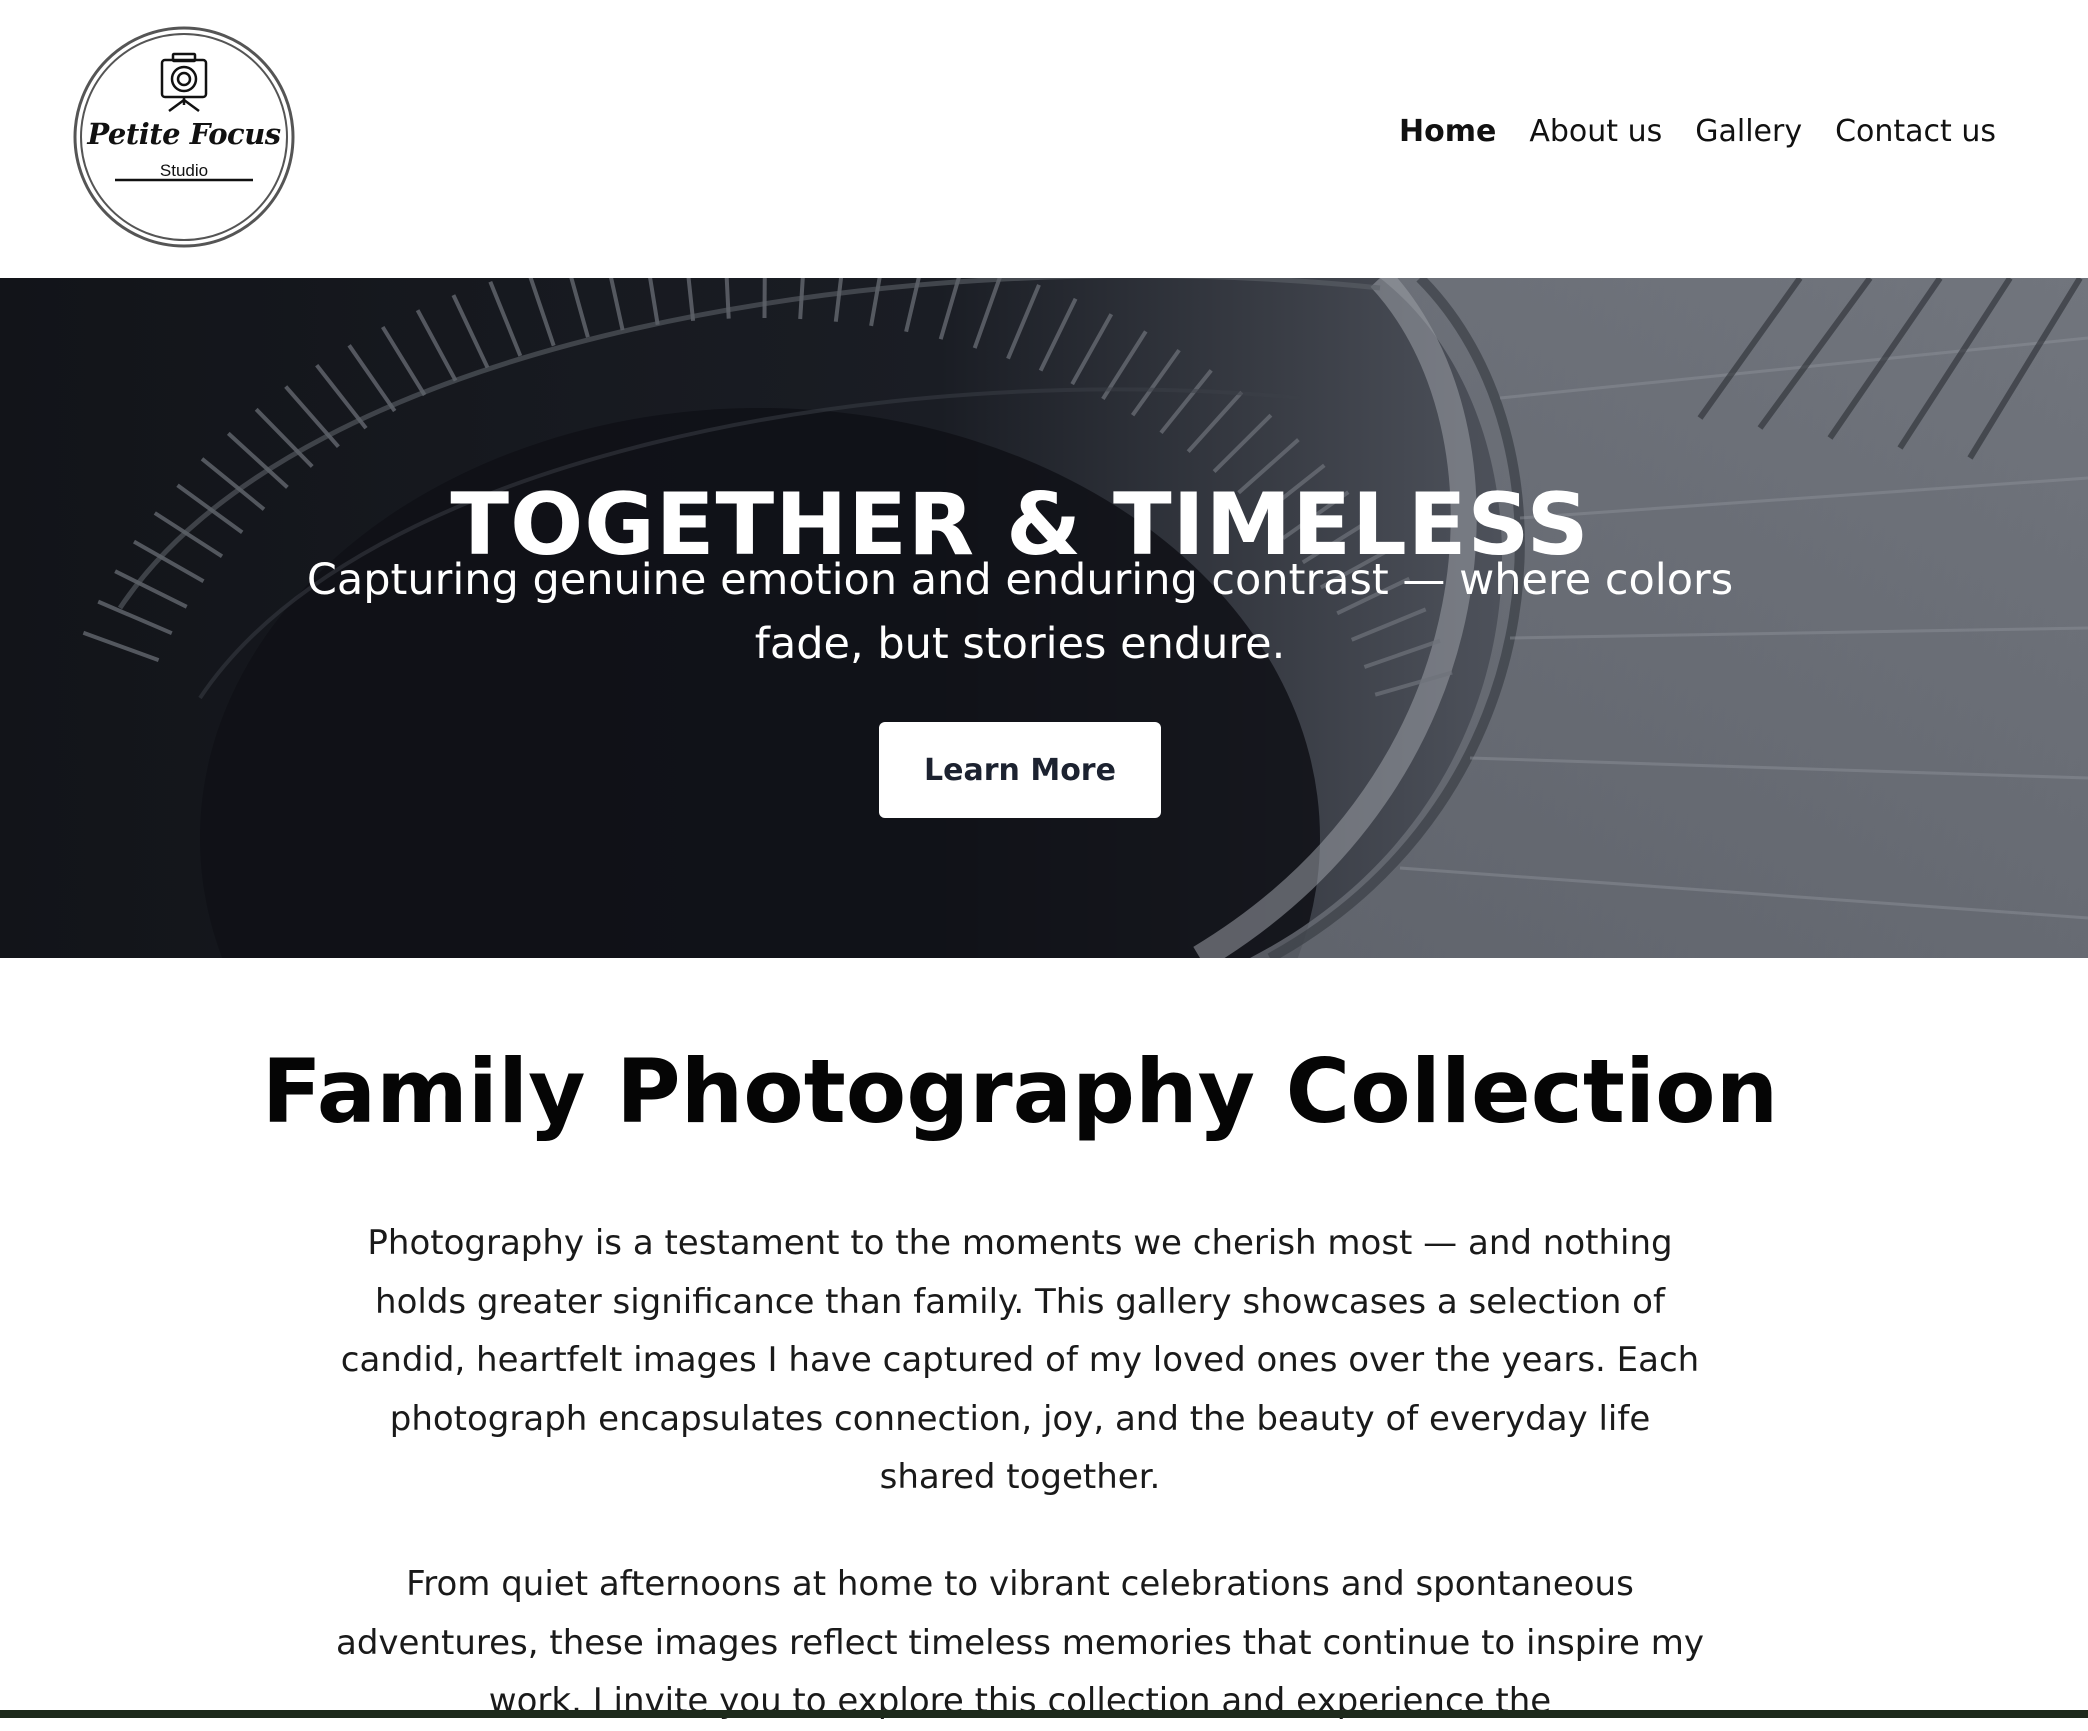  What do you see at coordinates (184, 170) in the screenshot?
I see `logo-subtitle: Studio` at bounding box center [184, 170].